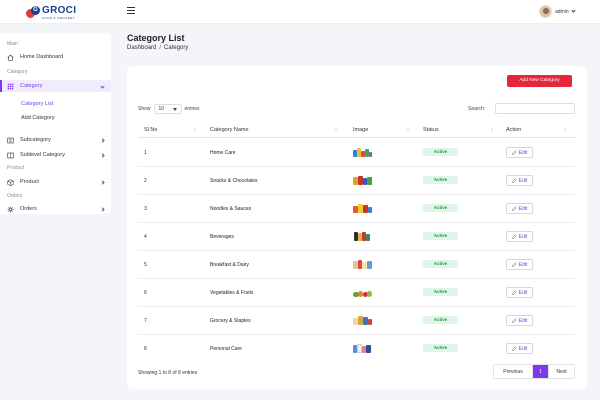  Describe the element at coordinates (363, 208) in the screenshot. I see `noodles-image` at that location.